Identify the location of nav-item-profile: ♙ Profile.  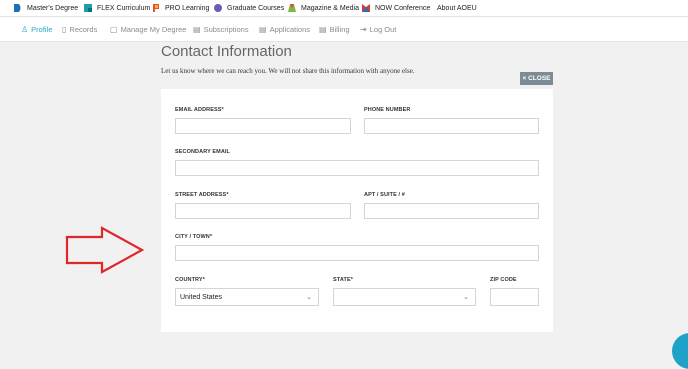
(36, 29).